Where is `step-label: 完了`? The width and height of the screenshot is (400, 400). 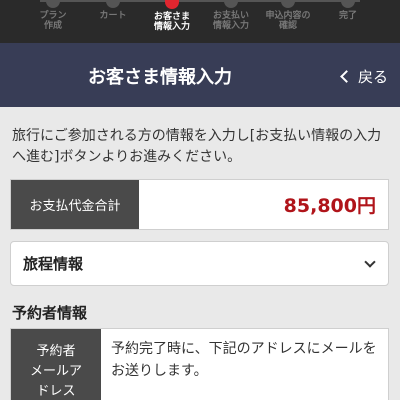
step-label: 完了 is located at coordinates (347, 16).